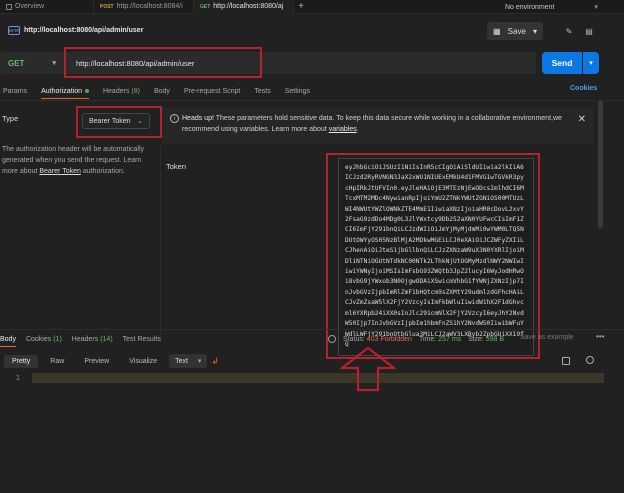 The image size is (624, 493). I want to click on response-editor: 1, so click(302, 378).